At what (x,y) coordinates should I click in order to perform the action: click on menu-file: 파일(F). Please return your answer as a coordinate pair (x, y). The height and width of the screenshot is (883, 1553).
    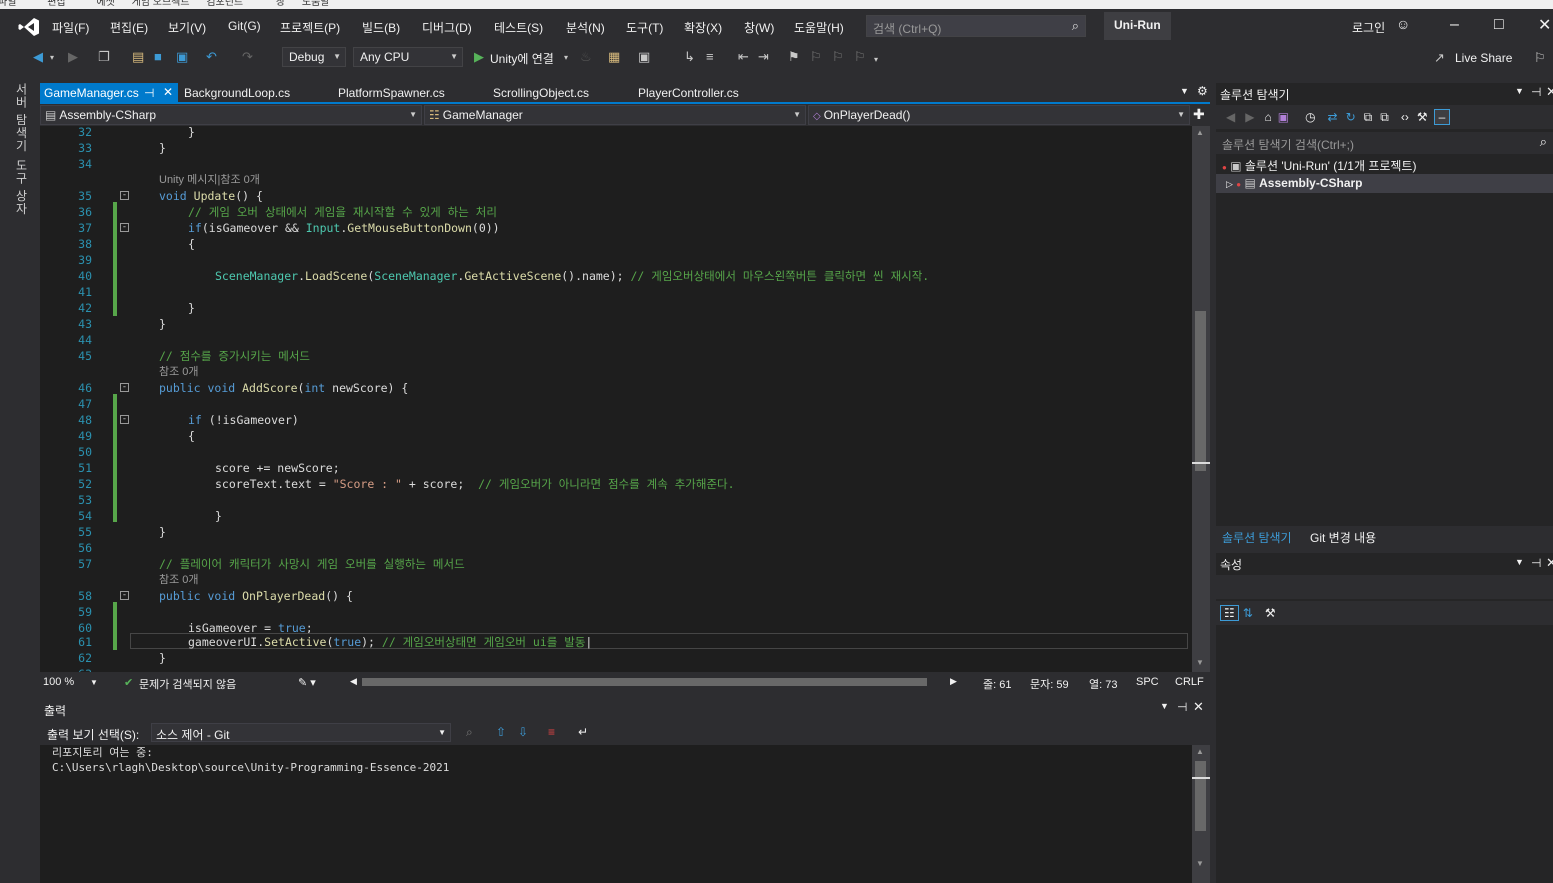
    Looking at the image, I should click on (70, 27).